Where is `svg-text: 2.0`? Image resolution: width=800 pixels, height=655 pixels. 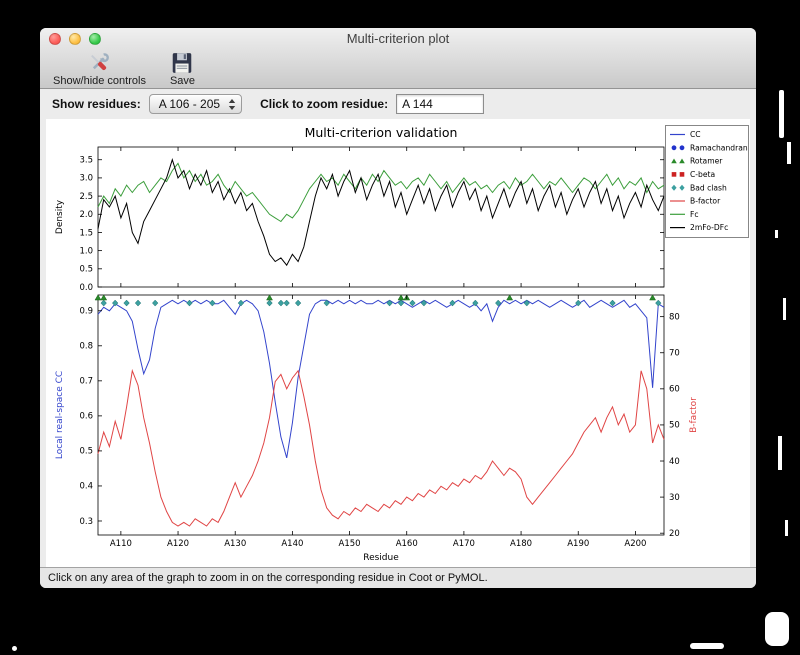 svg-text: 2.0 is located at coordinates (86, 215).